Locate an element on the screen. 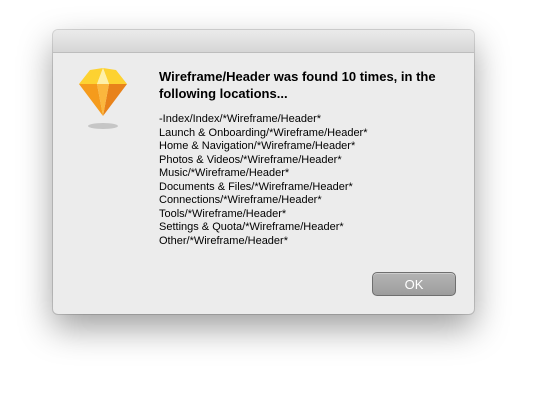  ok-button: OK is located at coordinates (414, 284).